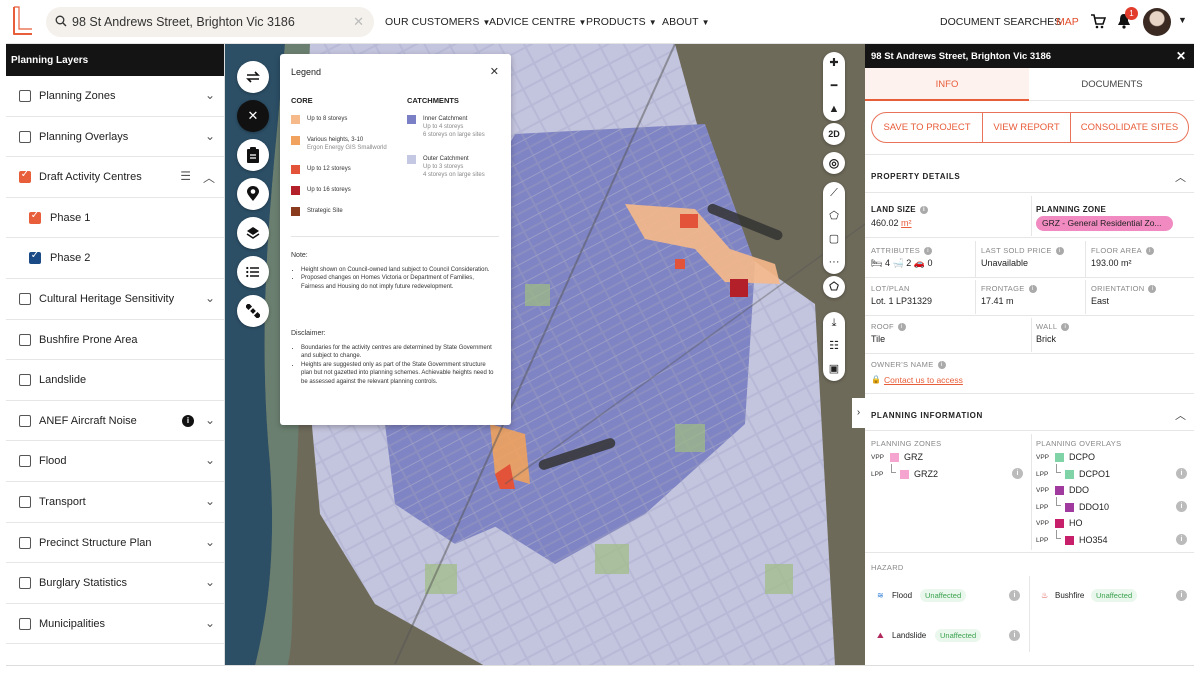 The width and height of the screenshot is (1200, 676). What do you see at coordinates (947, 84) in the screenshot?
I see `tab-info: INFO` at bounding box center [947, 84].